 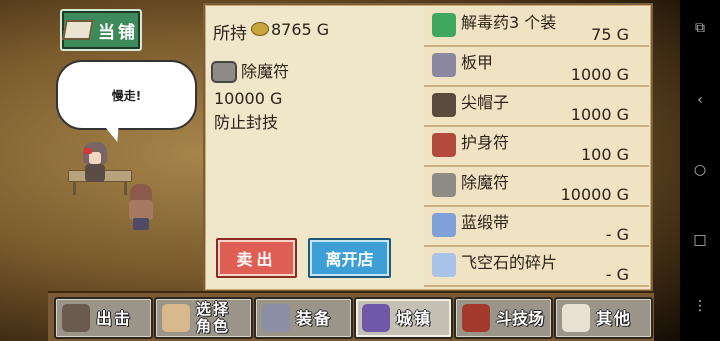 I want to click on bottom-nav: 出击 选择角色 装备 城镇 斗技场 其他, so click(x=351, y=316).